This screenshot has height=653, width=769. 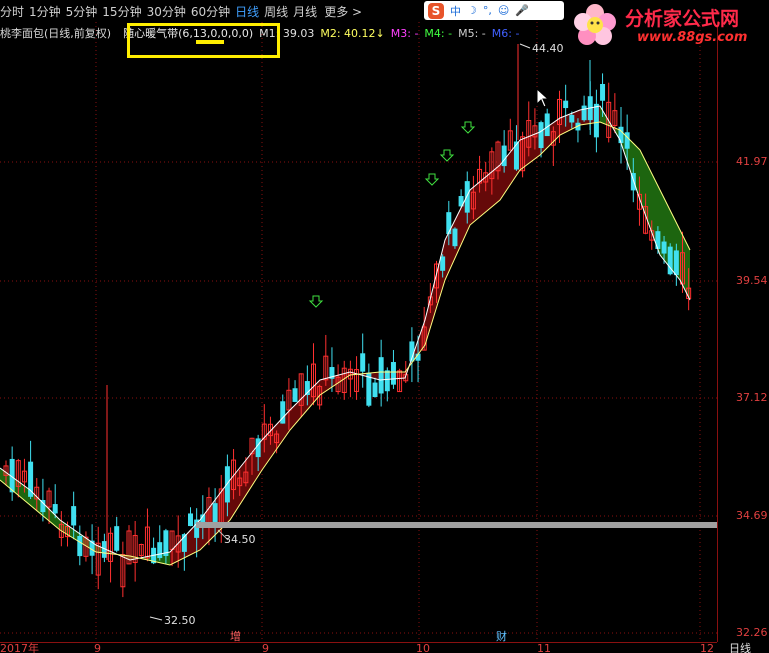 What do you see at coordinates (456, 525) in the screenshot?
I see `support-bar` at bounding box center [456, 525].